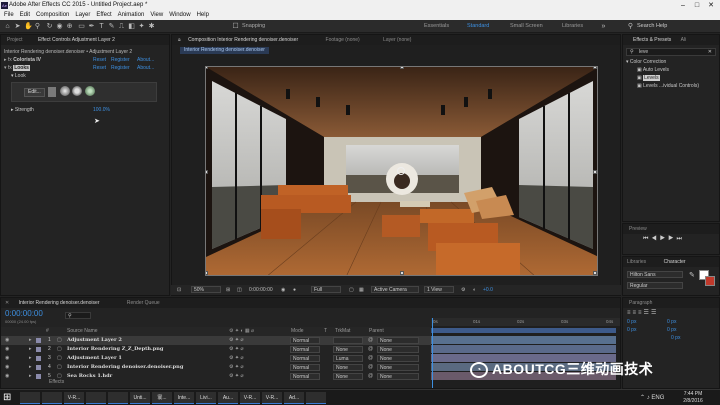 The height and width of the screenshot is (405, 720). Describe the element at coordinates (179, 40) in the screenshot. I see `lock-icon: 🔒︎` at that location.